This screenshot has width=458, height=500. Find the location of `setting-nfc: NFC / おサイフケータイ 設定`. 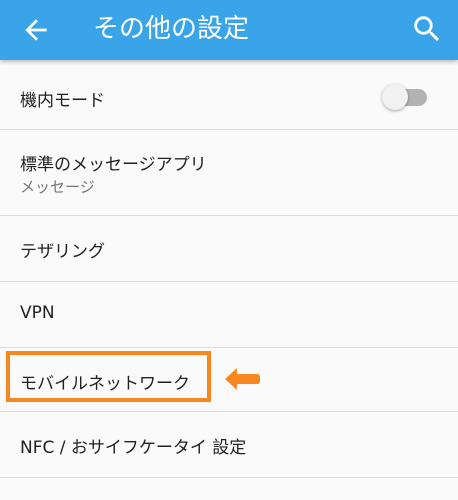

setting-nfc: NFC / おサイフケータイ 設定 is located at coordinates (229, 445).